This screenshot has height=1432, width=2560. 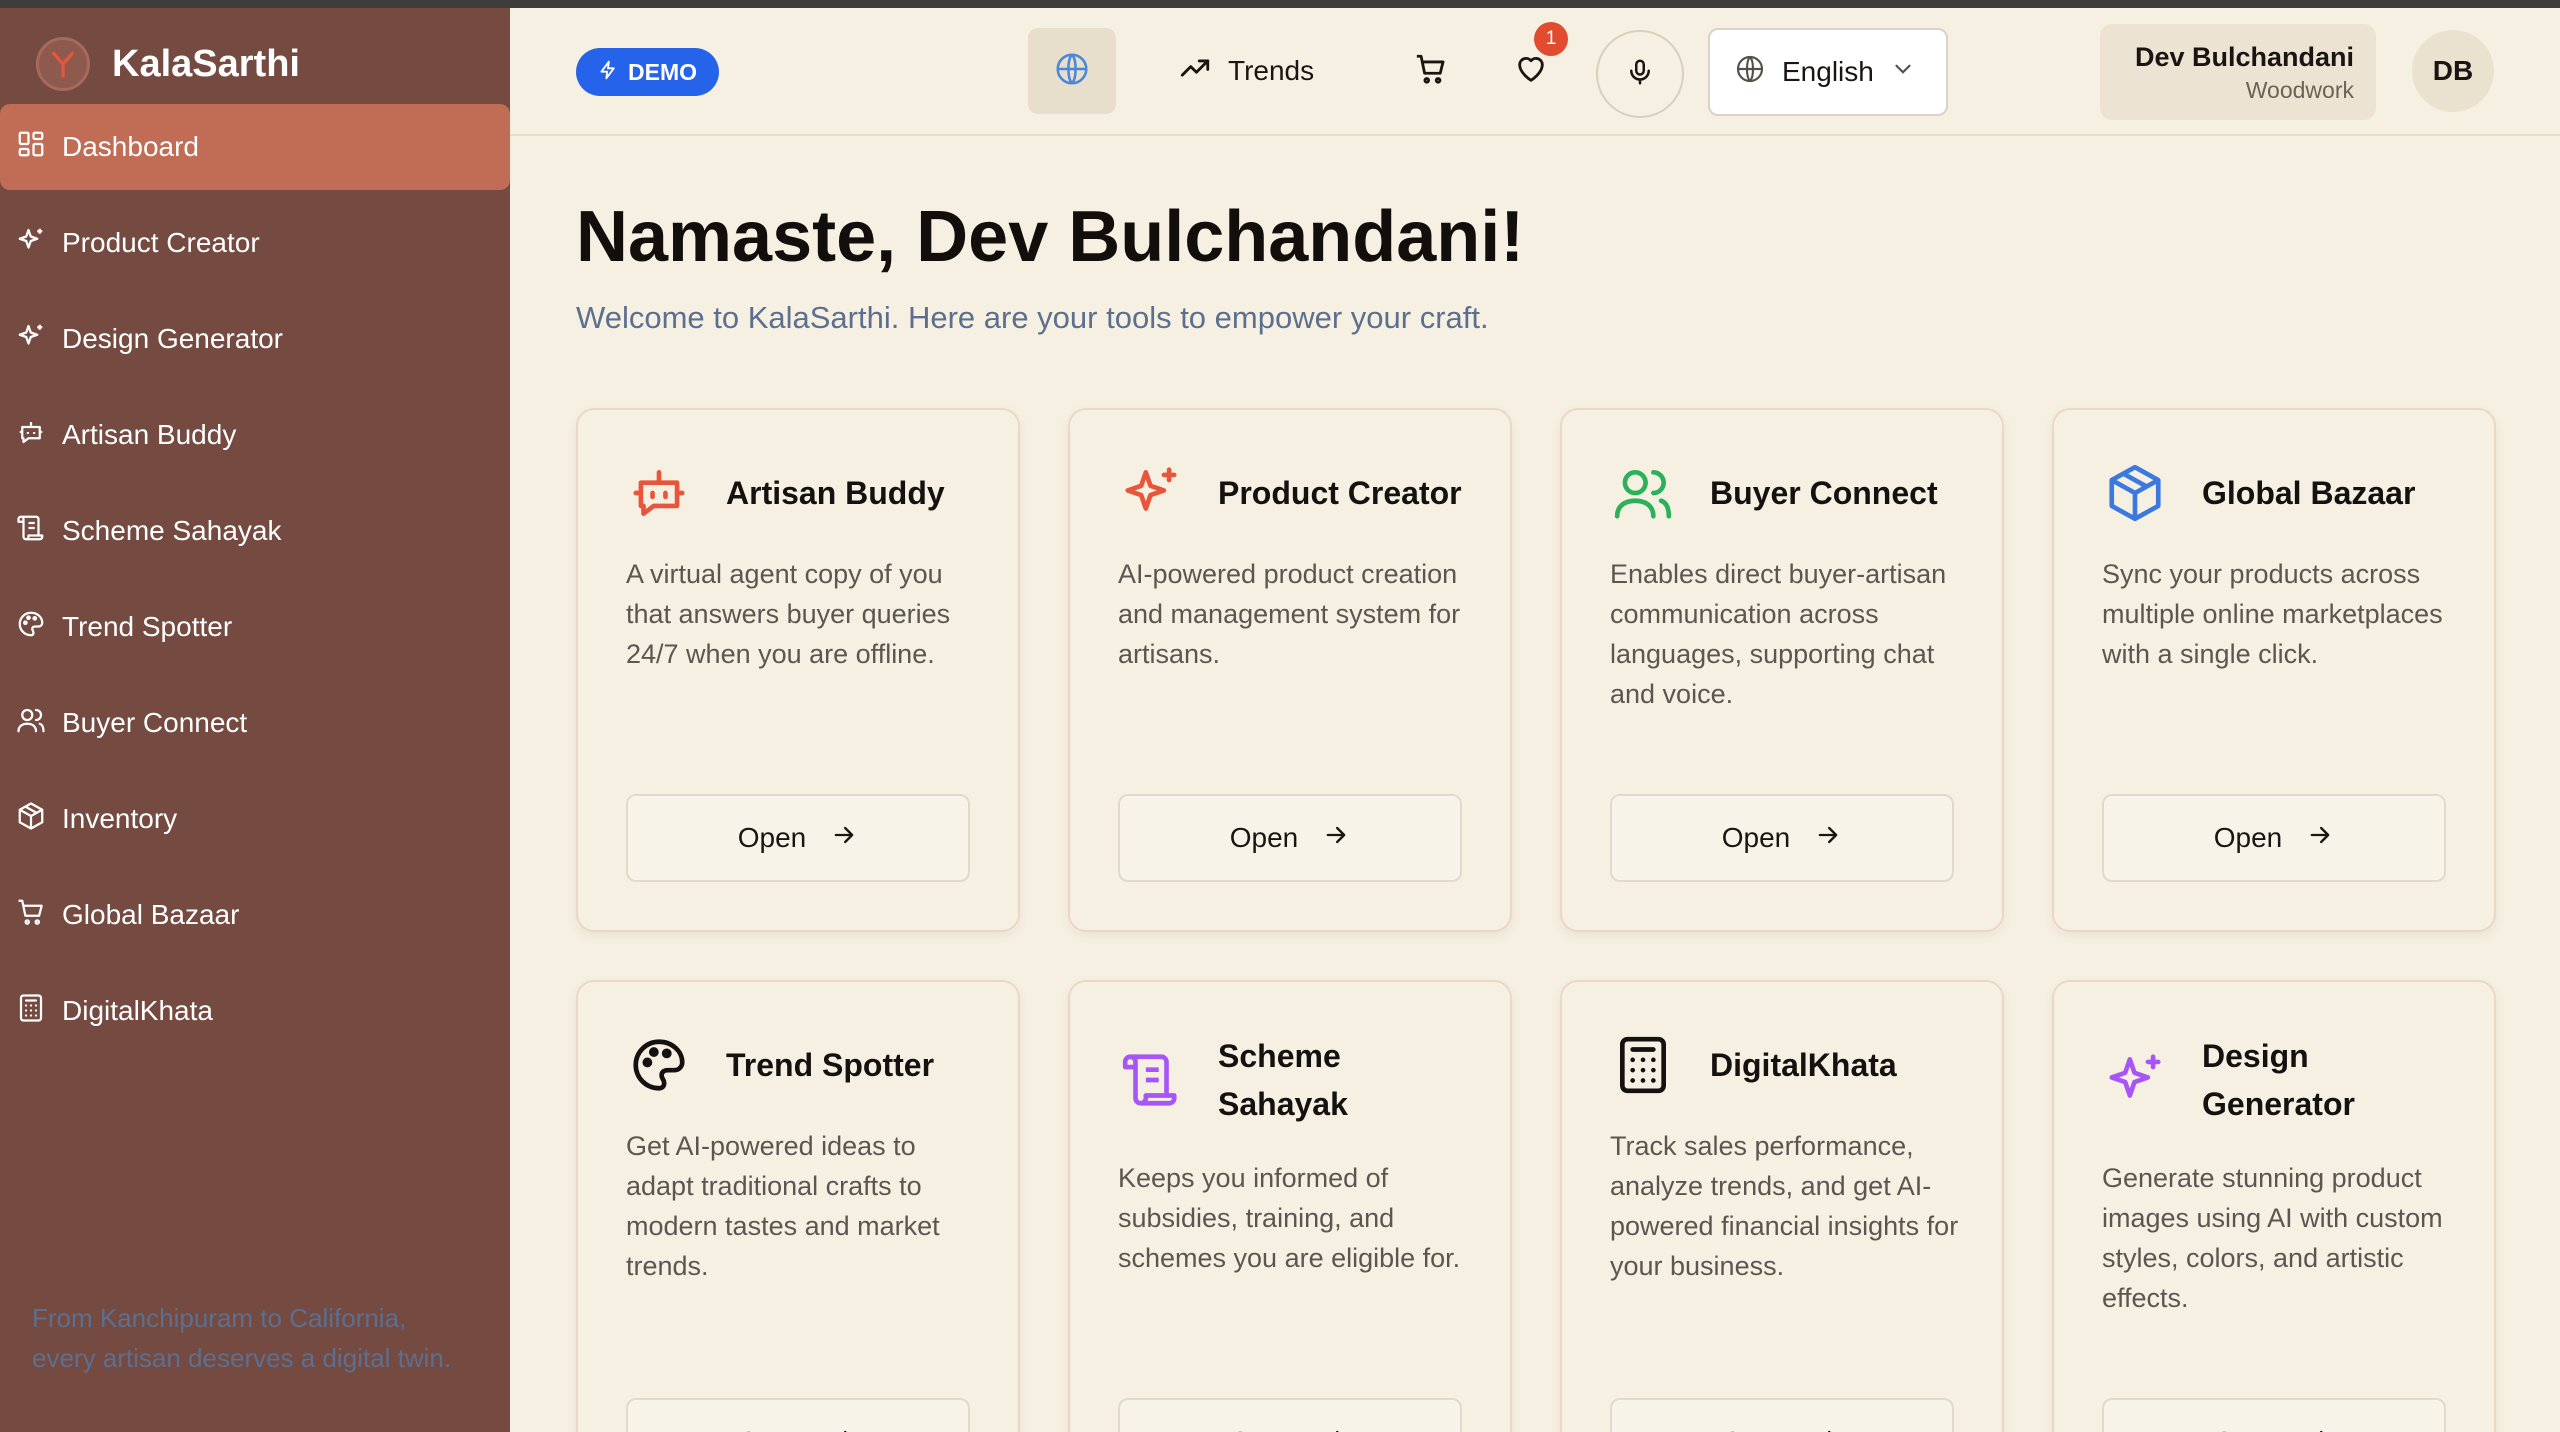 I want to click on mic-icon, so click(x=1640, y=74).